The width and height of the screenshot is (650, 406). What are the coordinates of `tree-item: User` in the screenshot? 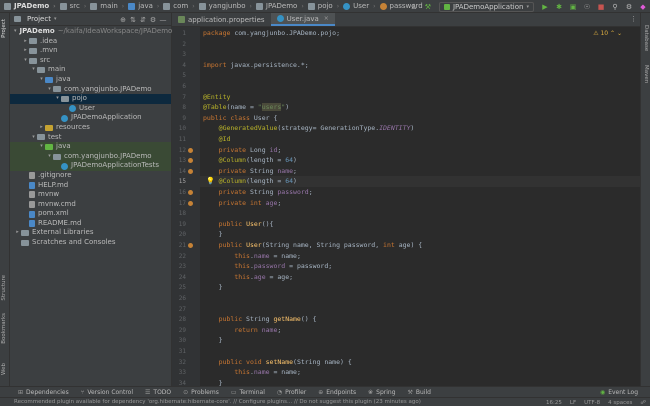 It's located at (90, 109).